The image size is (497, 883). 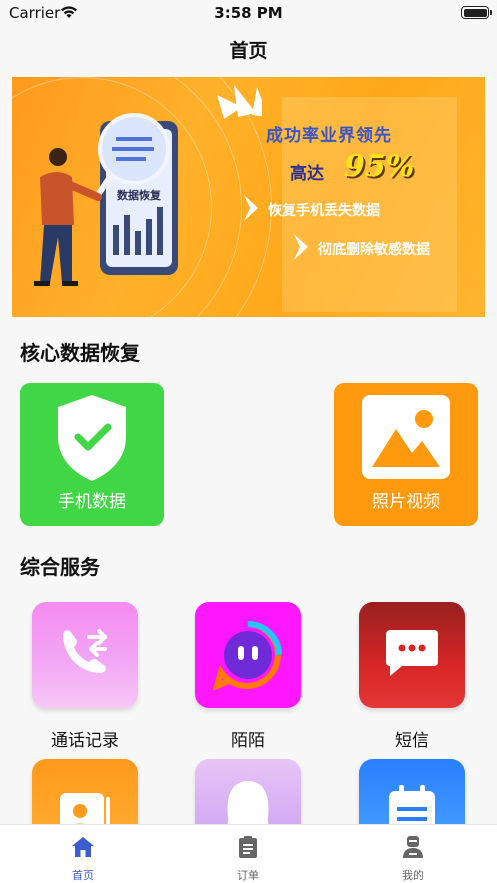 I want to click on photo-video-tile: 照片视频, so click(x=406, y=454).